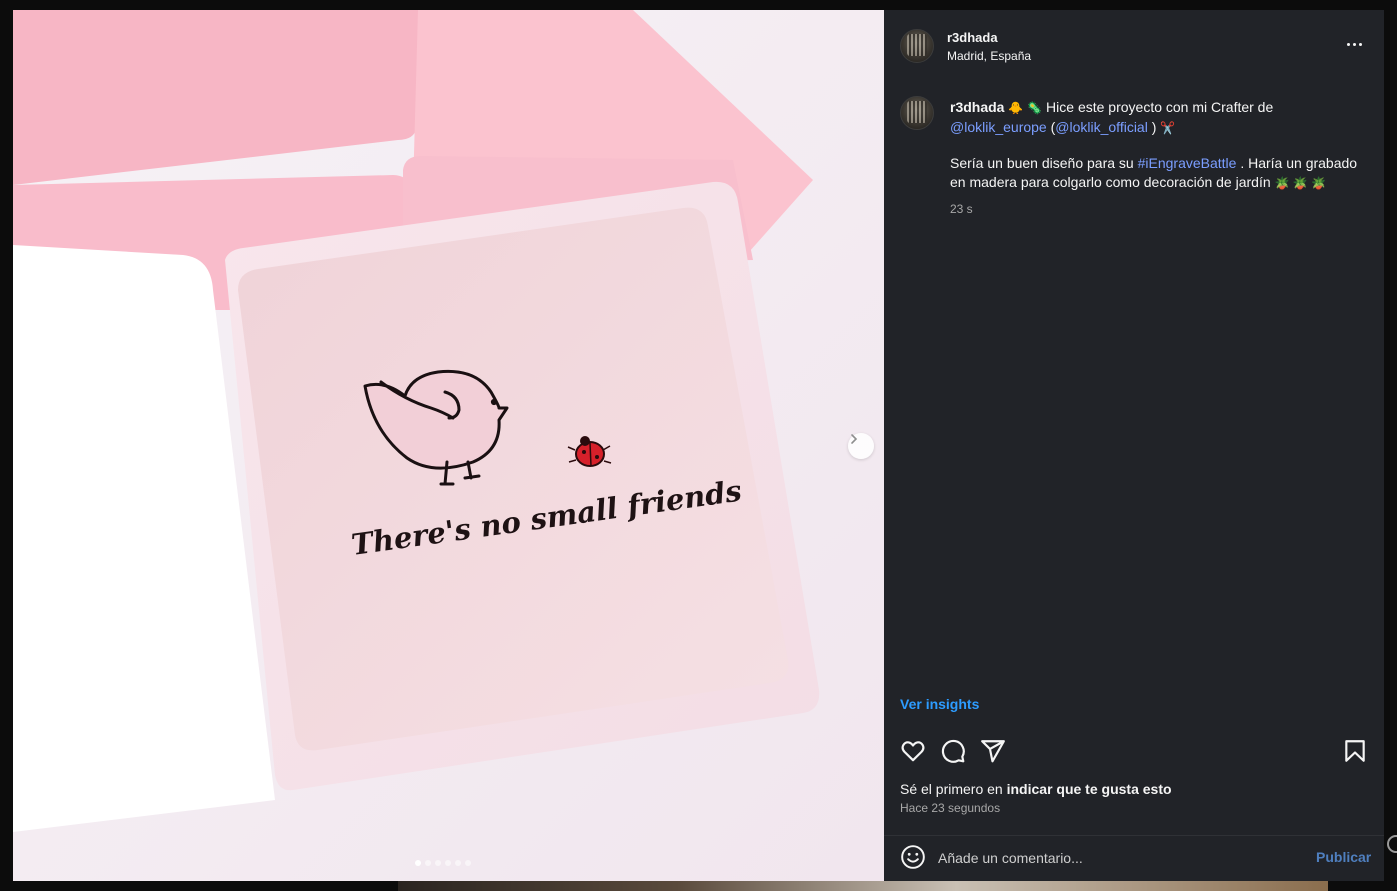 This screenshot has width=1397, height=891. I want to click on caption-line1: Hice este proyecto con mi Crafter de, so click(1160, 107).